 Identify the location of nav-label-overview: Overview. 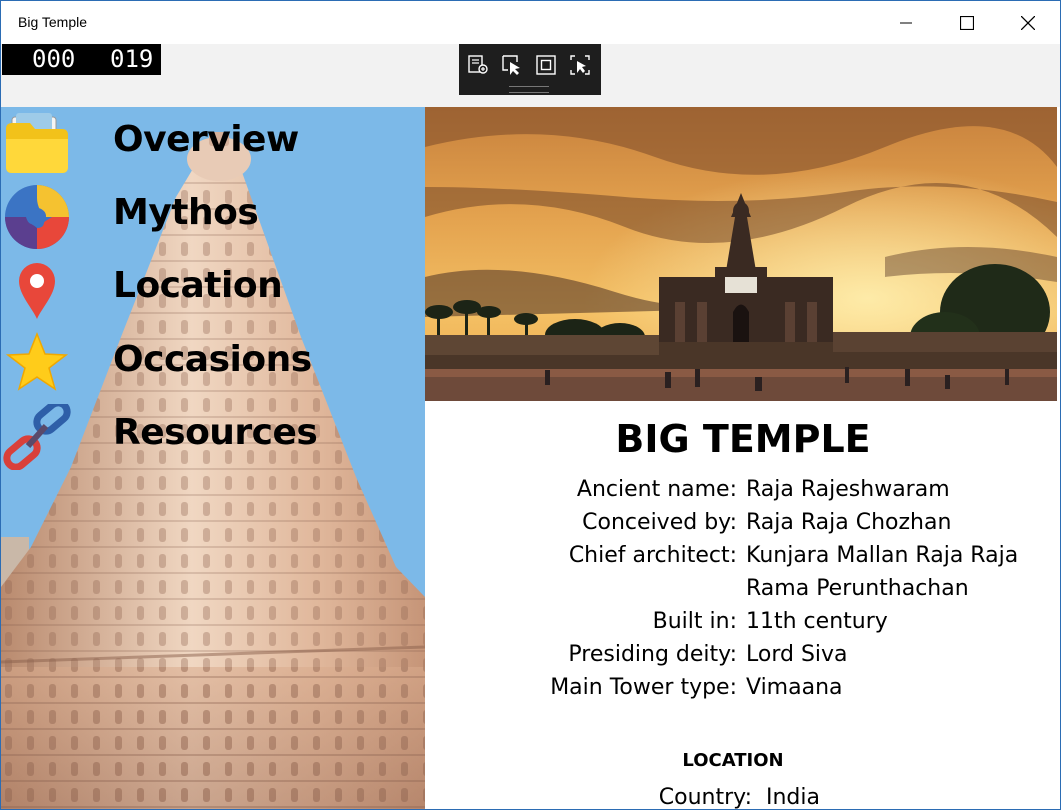
(206, 139).